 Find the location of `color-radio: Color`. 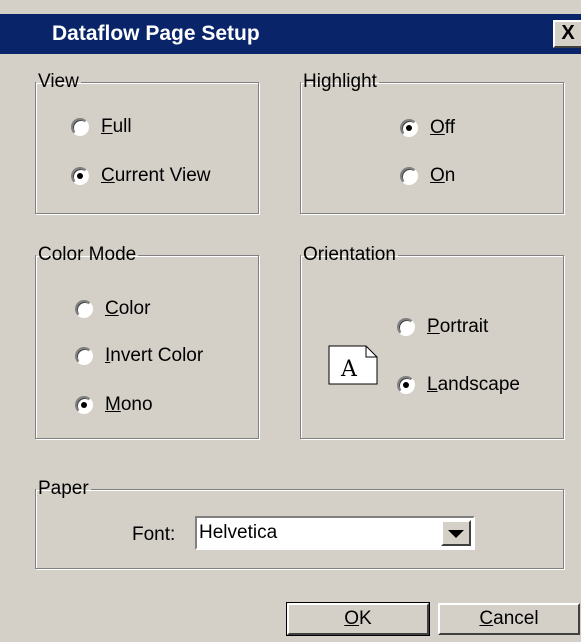

color-radio: Color is located at coordinates (112, 309).